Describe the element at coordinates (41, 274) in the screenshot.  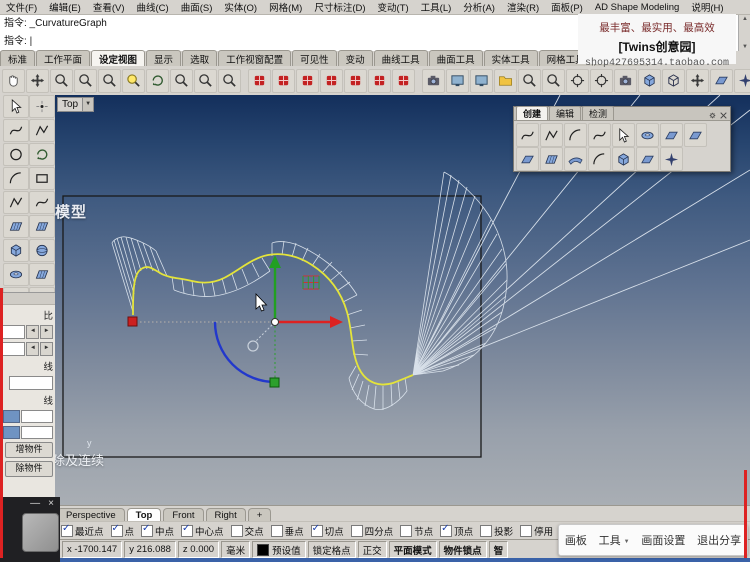
I see `solid-slab-icon` at that location.